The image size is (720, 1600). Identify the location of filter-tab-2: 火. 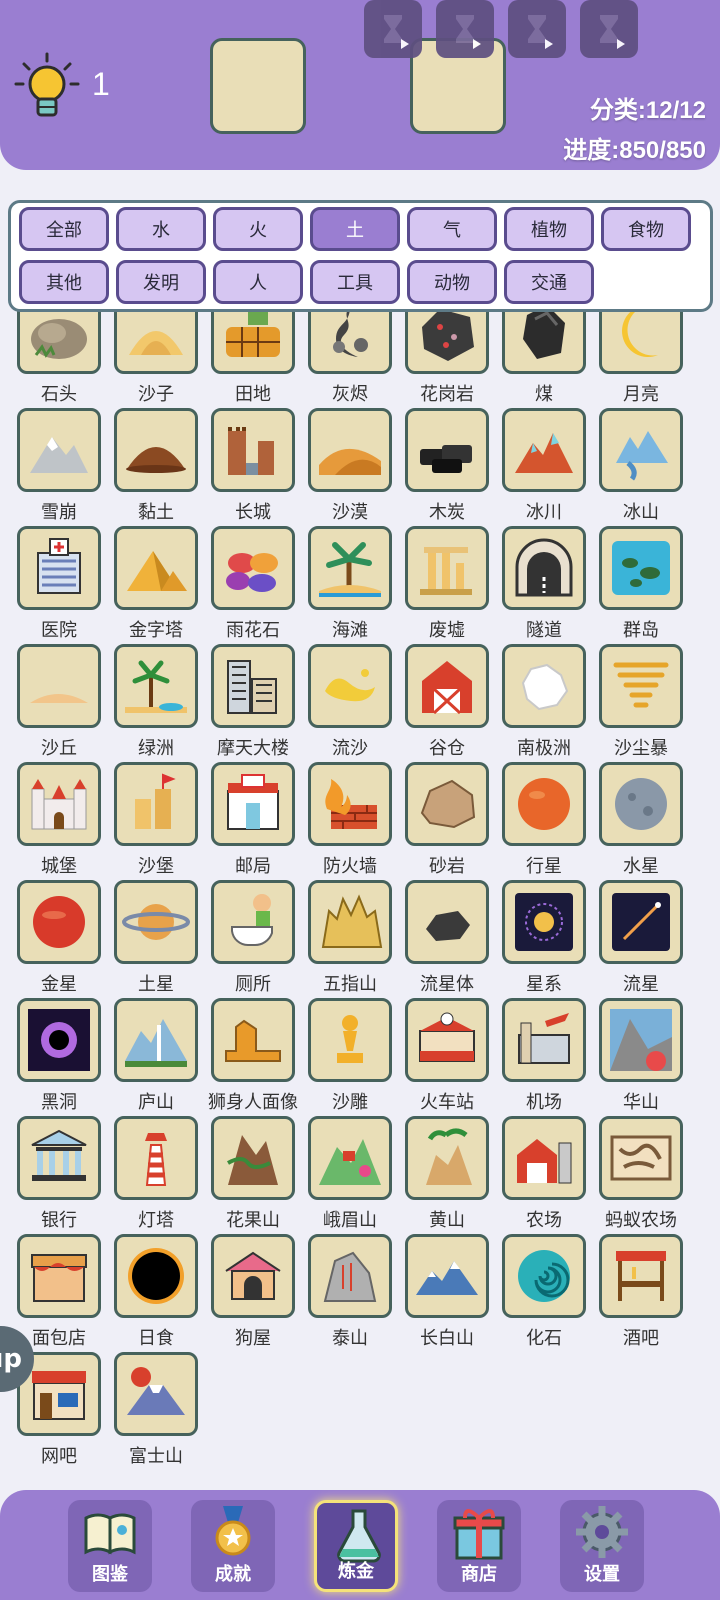
(258, 229).